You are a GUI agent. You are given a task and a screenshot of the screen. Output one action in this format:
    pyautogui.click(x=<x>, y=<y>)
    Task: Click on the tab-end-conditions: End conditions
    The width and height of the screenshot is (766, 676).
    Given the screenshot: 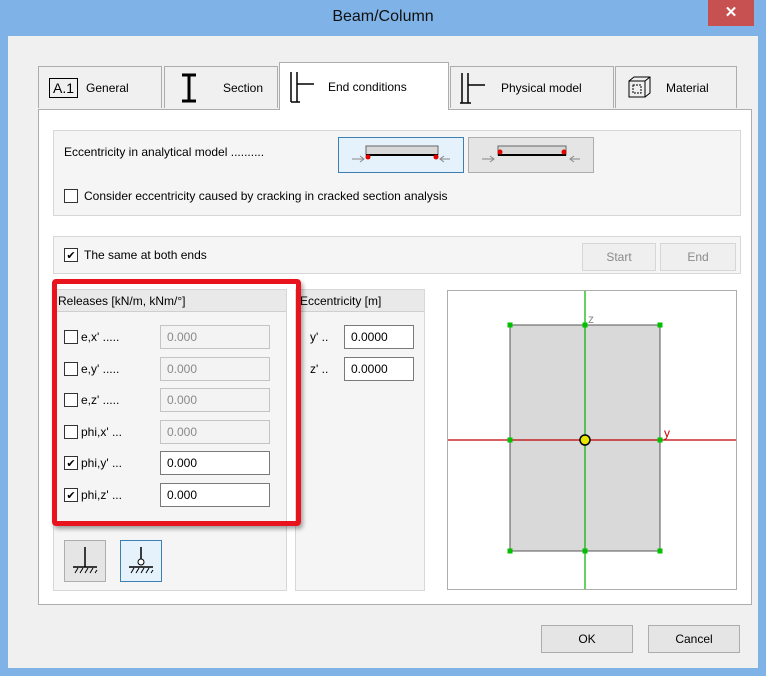 What is the action you would take?
    pyautogui.click(x=364, y=86)
    